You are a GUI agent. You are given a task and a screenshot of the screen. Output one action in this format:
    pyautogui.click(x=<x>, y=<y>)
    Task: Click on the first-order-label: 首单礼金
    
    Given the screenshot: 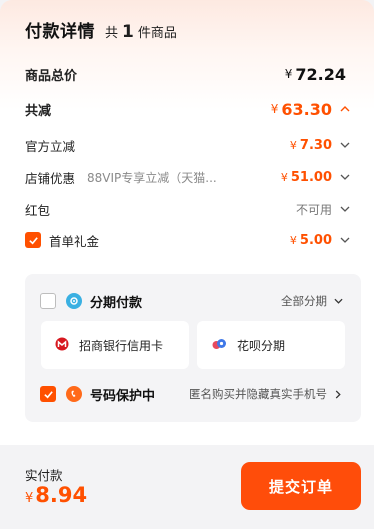 What is the action you would take?
    pyautogui.click(x=74, y=241)
    